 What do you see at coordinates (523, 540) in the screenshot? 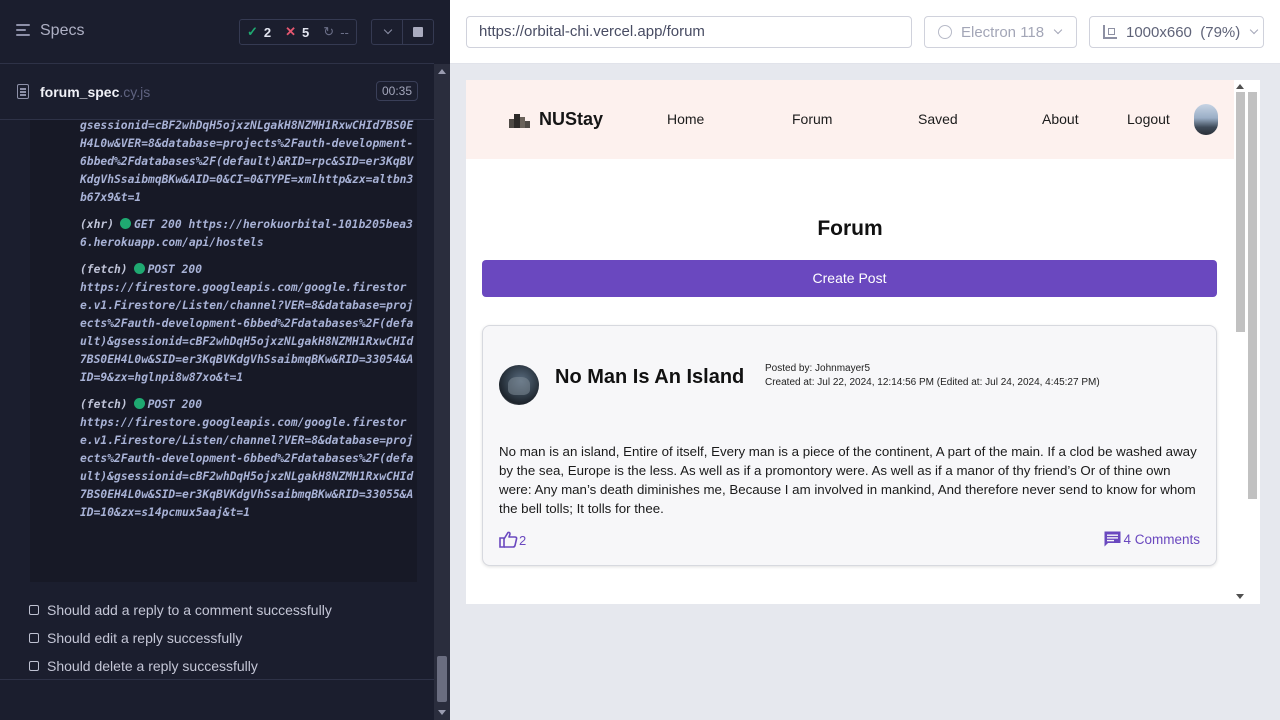
I see `like-count: 2` at bounding box center [523, 540].